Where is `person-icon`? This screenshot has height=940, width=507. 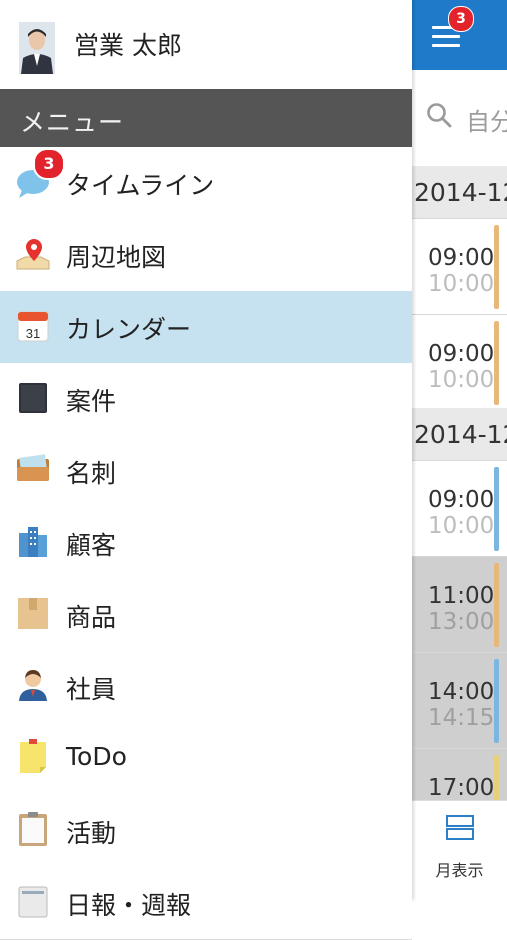 person-icon is located at coordinates (33, 685).